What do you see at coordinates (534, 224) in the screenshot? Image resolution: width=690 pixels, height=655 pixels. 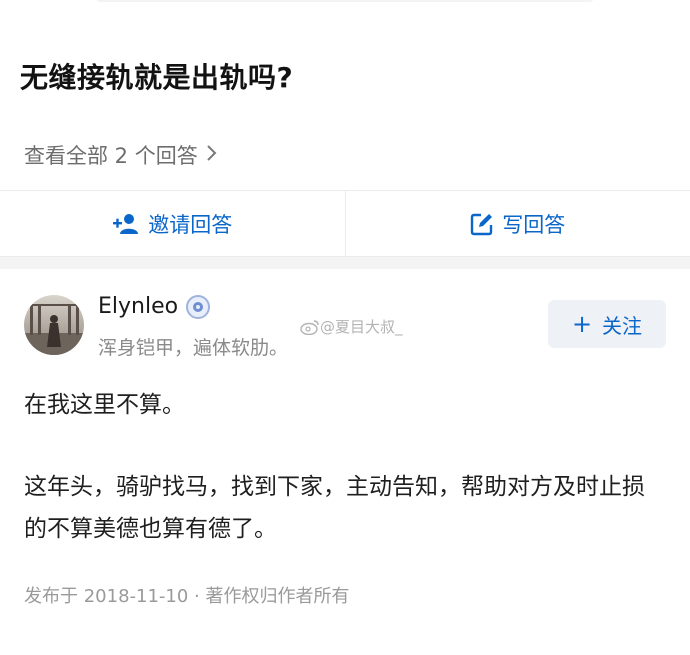 I see `write-answer-label: 写回答` at bounding box center [534, 224].